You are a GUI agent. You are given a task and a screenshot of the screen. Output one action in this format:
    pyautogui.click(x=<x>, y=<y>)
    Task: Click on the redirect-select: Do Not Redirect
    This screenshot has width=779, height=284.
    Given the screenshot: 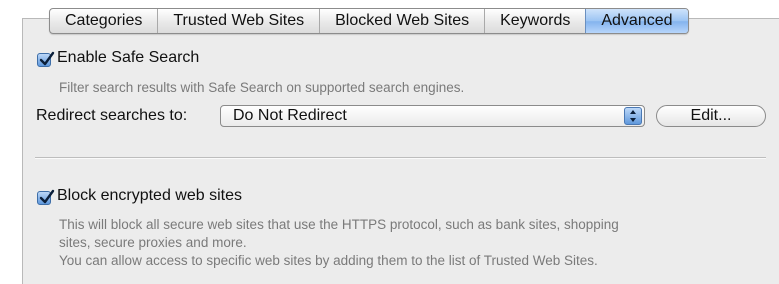 What is the action you would take?
    pyautogui.click(x=432, y=116)
    